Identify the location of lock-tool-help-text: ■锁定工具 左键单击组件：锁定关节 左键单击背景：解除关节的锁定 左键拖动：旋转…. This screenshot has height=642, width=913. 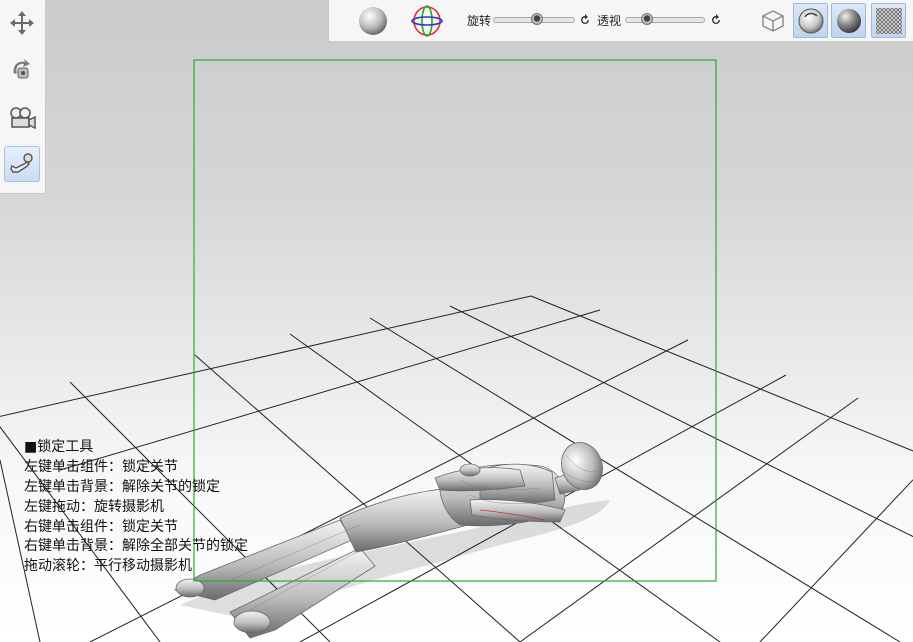
(136, 507).